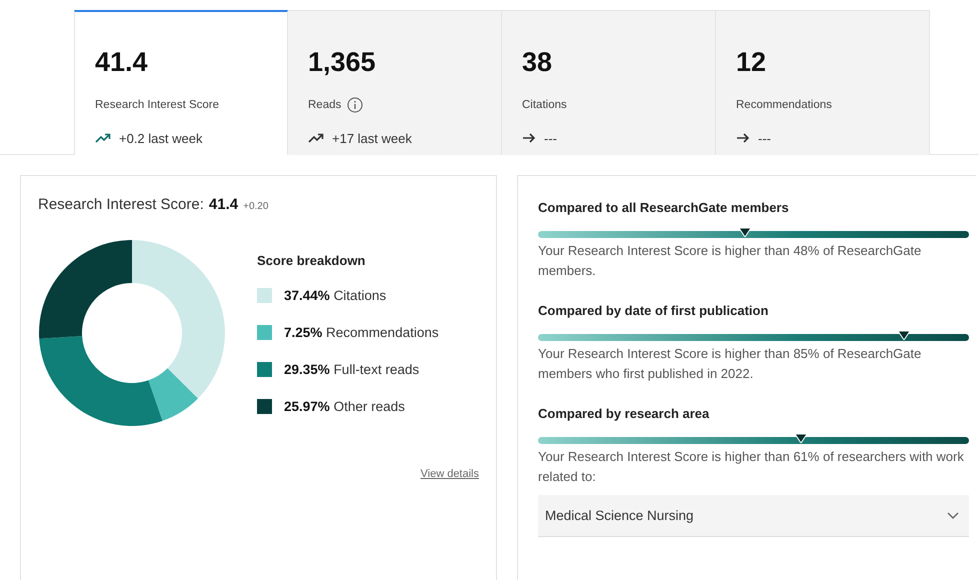 The image size is (979, 581). What do you see at coordinates (537, 61) in the screenshot?
I see `stat-value: 38` at bounding box center [537, 61].